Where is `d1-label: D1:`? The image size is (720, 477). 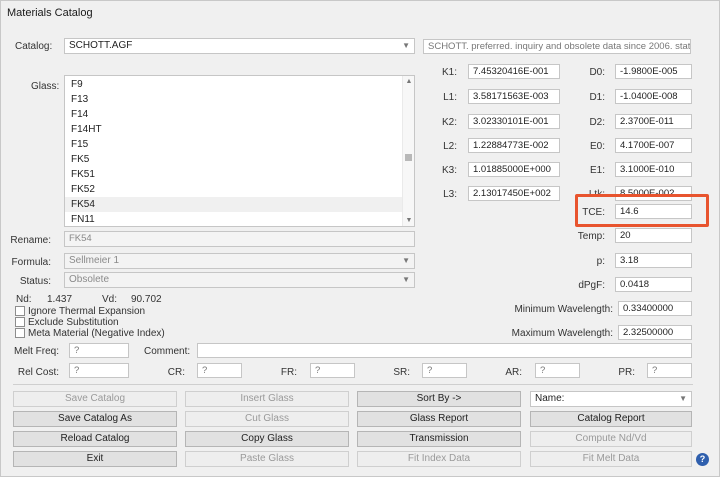 d1-label: D1: is located at coordinates (597, 97).